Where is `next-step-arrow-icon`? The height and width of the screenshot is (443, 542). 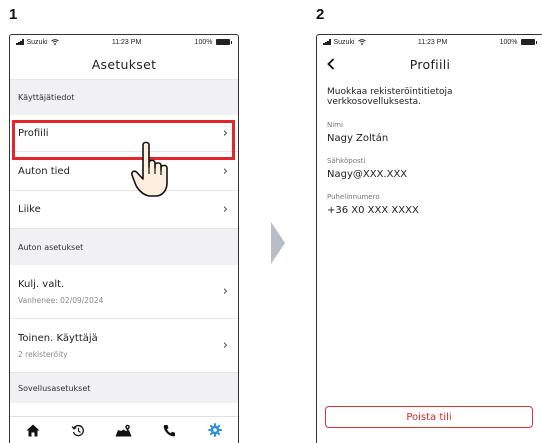
next-step-arrow-icon is located at coordinates (278, 243).